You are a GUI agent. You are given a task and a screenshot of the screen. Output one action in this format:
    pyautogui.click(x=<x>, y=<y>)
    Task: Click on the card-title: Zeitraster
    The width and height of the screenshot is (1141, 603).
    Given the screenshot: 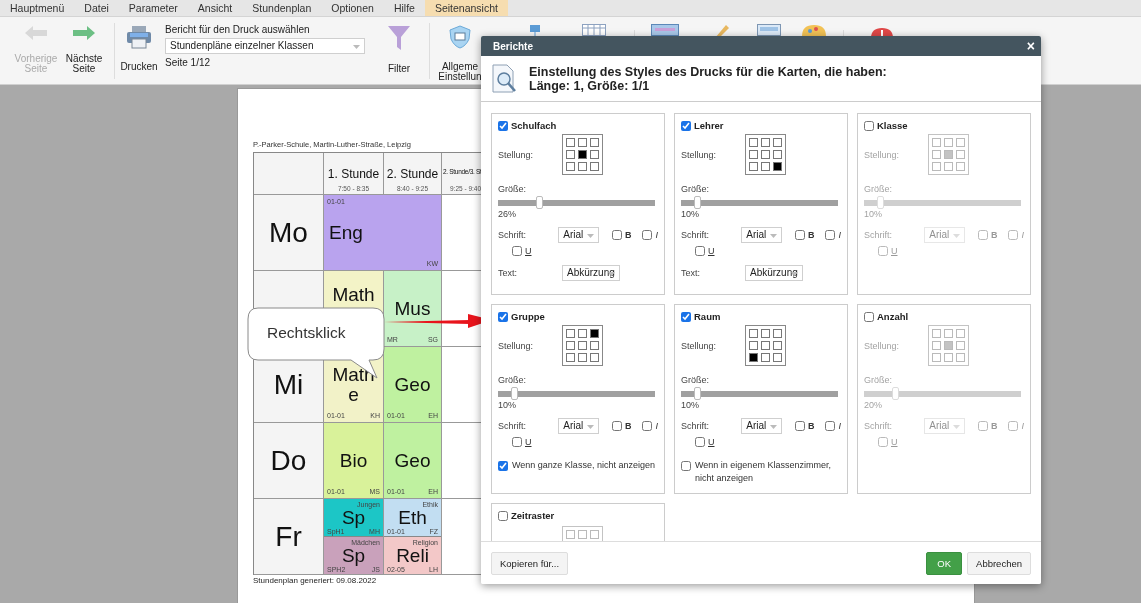 What is the action you would take?
    pyautogui.click(x=533, y=515)
    